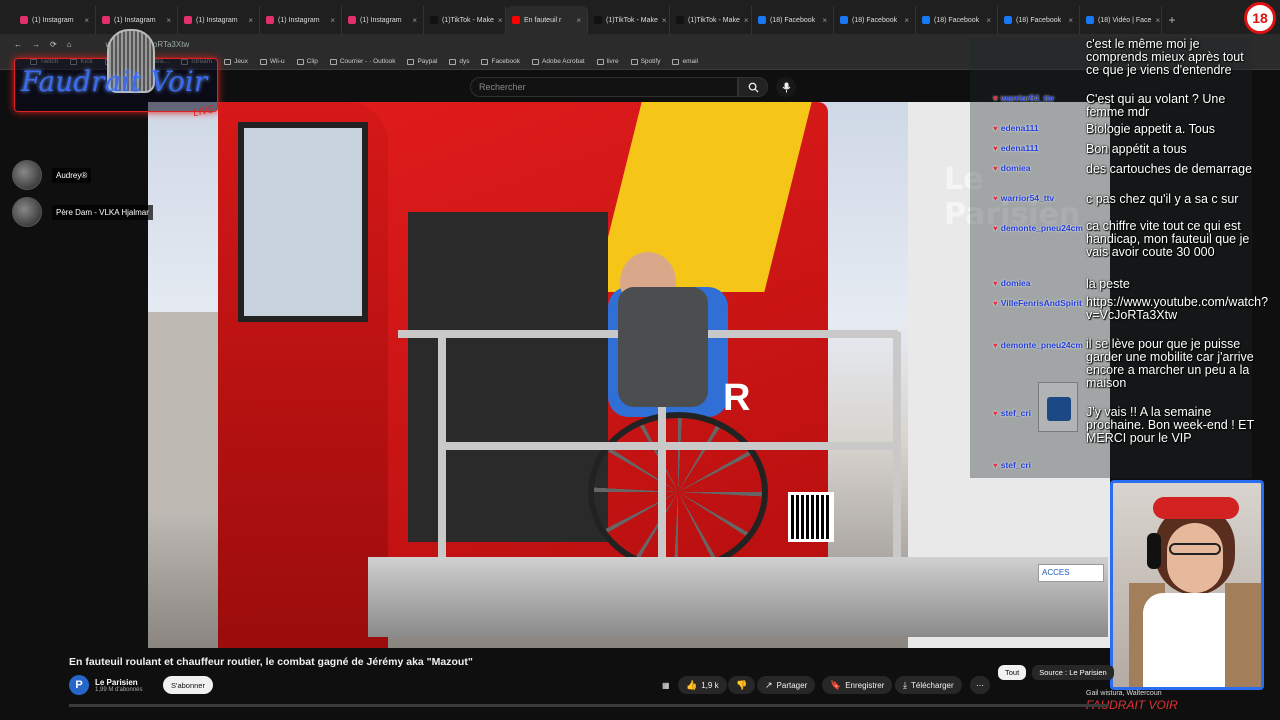 The height and width of the screenshot is (720, 1280). Describe the element at coordinates (811, 517) in the screenshot. I see `qr-code` at that location.